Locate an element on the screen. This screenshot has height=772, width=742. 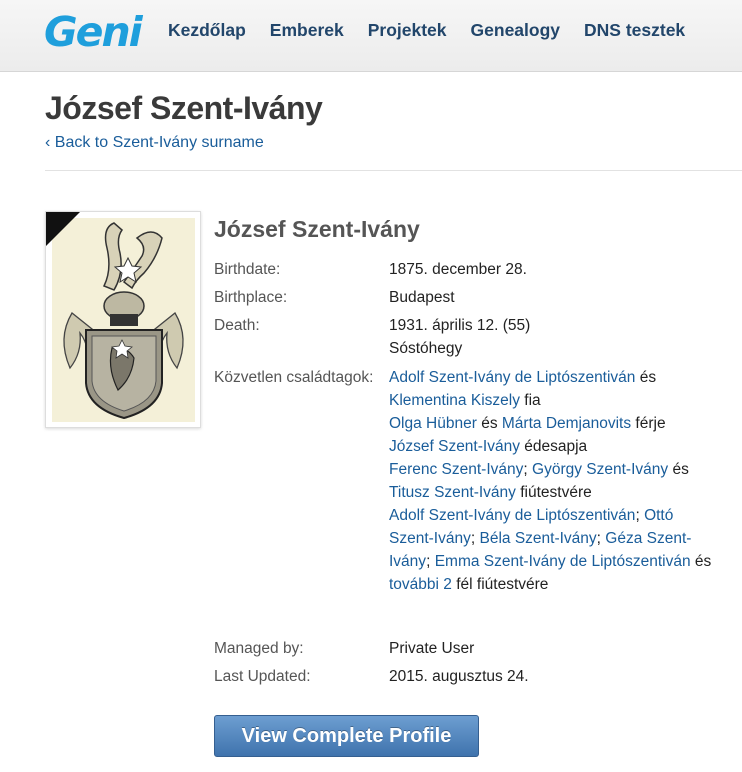
spouse-link: Olga Hübner is located at coordinates (433, 423).